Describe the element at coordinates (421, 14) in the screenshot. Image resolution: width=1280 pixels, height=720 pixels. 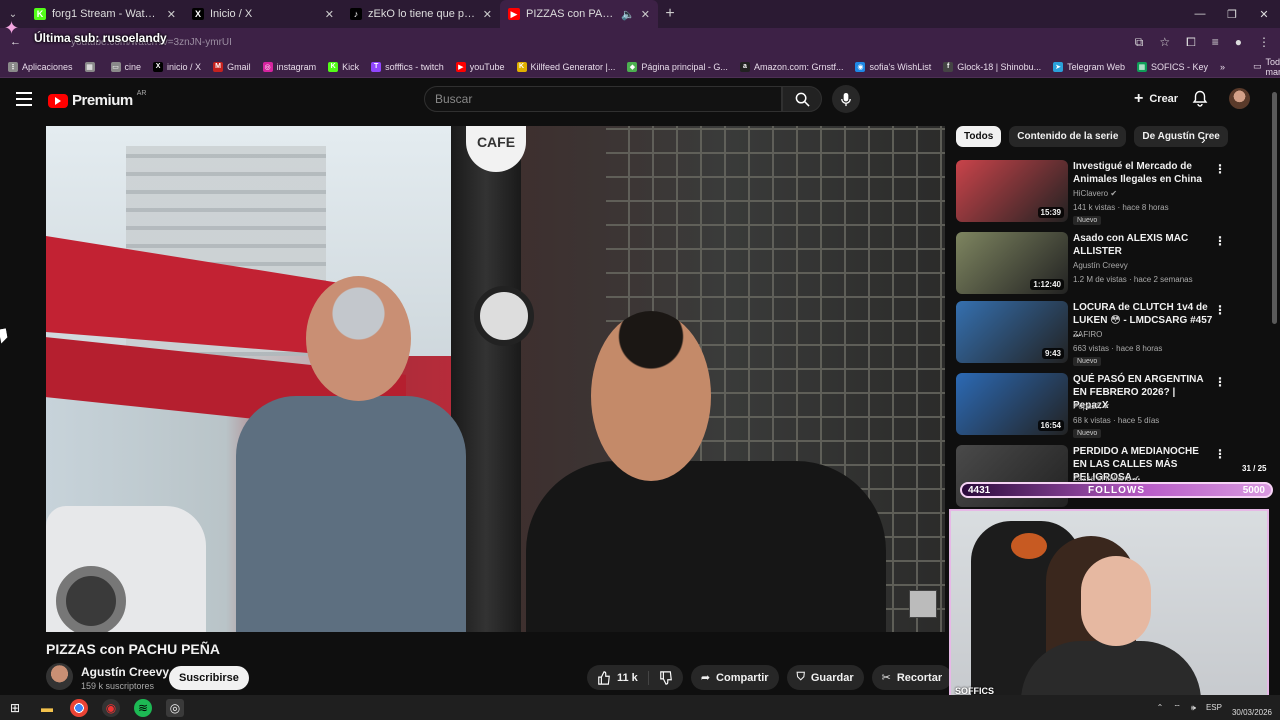
I see `browser-tab: ♪ zEkO lo tiene que pedir URGEN ✕` at that location.